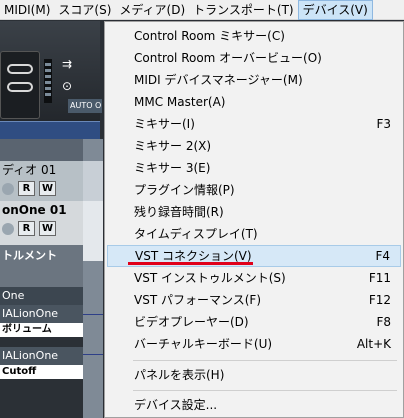 This screenshot has height=418, width=404. What do you see at coordinates (180, 102) in the screenshot?
I see `menu-item-label: MMC Master(A)` at bounding box center [180, 102].